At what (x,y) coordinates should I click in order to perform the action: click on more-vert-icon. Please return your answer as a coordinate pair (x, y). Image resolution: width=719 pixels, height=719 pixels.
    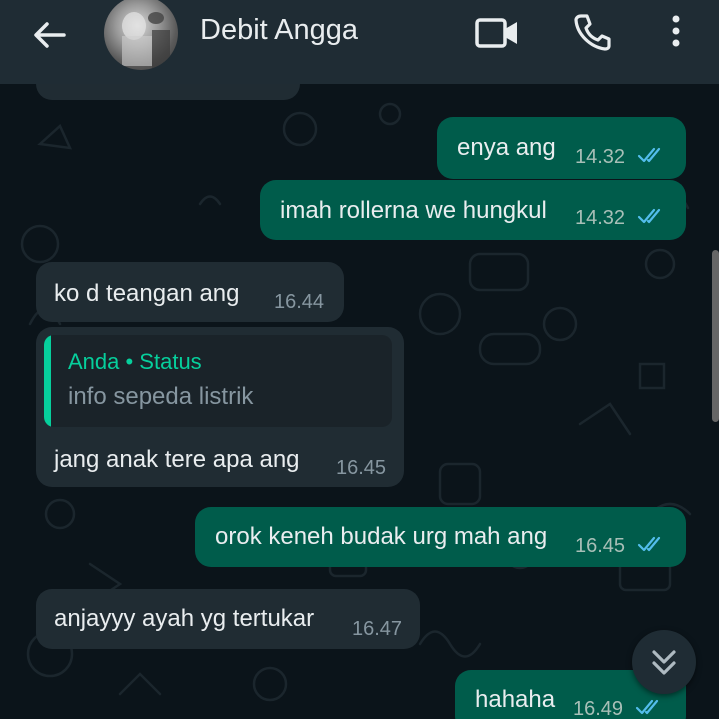
    Looking at the image, I should click on (676, 32).